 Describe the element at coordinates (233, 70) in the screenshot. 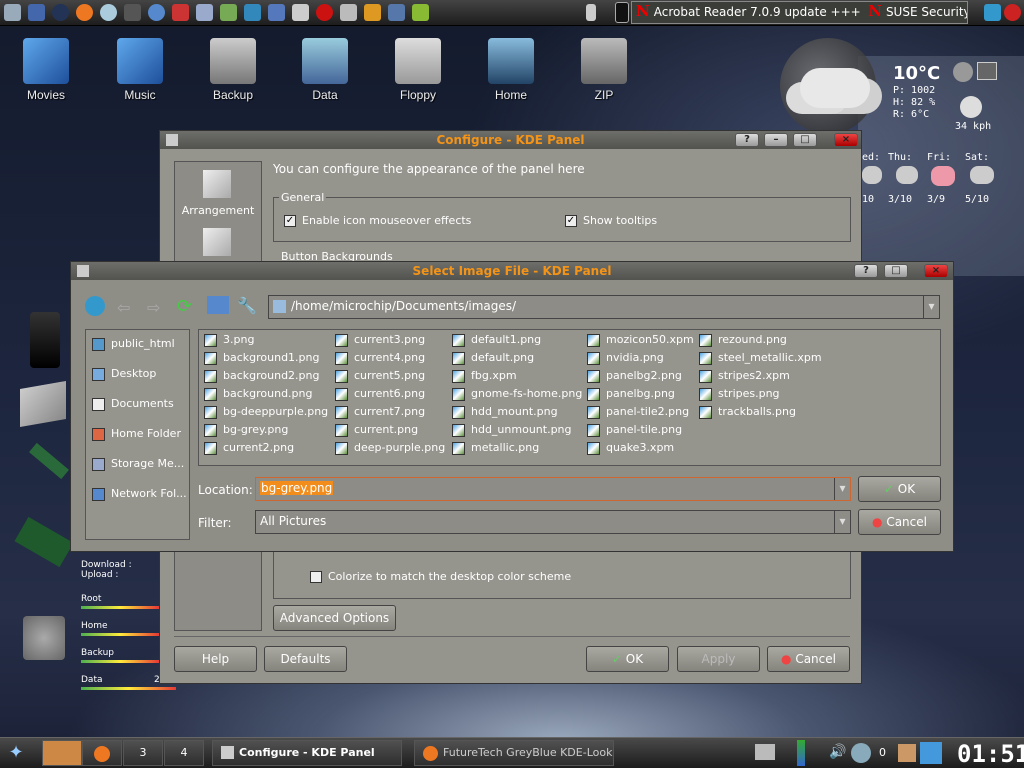

I see `desktop-icon-backup: Backup` at that location.